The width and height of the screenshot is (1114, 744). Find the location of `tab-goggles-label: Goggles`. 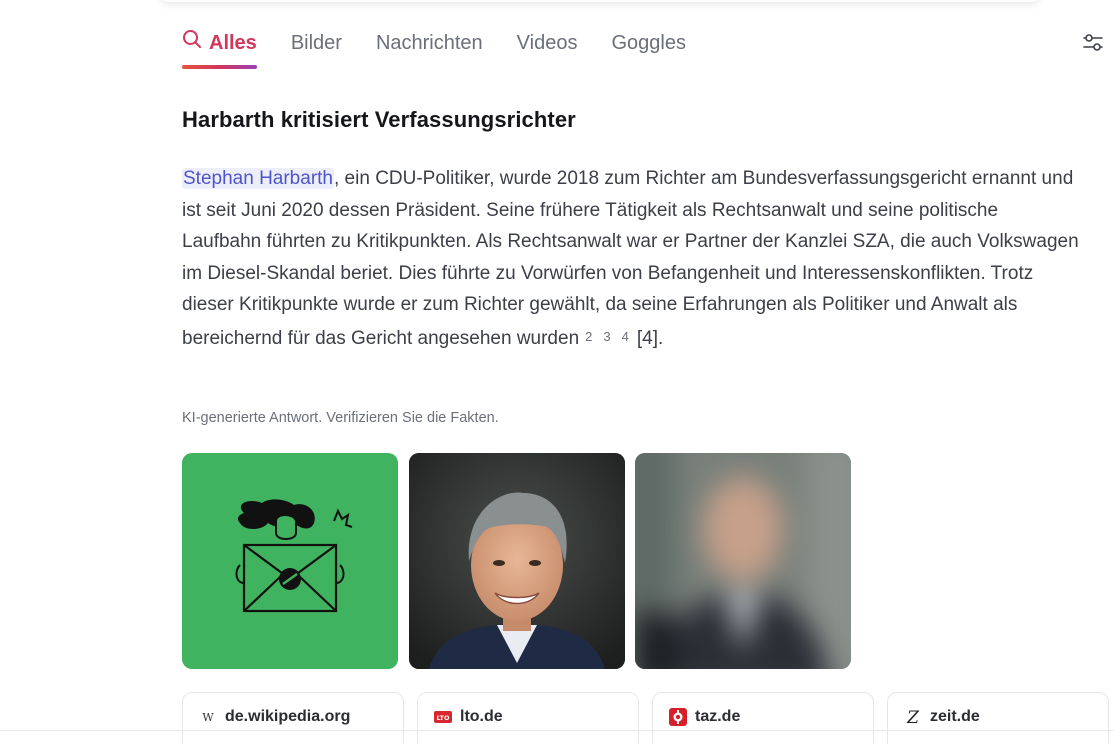

tab-goggles-label: Goggles is located at coordinates (648, 43).